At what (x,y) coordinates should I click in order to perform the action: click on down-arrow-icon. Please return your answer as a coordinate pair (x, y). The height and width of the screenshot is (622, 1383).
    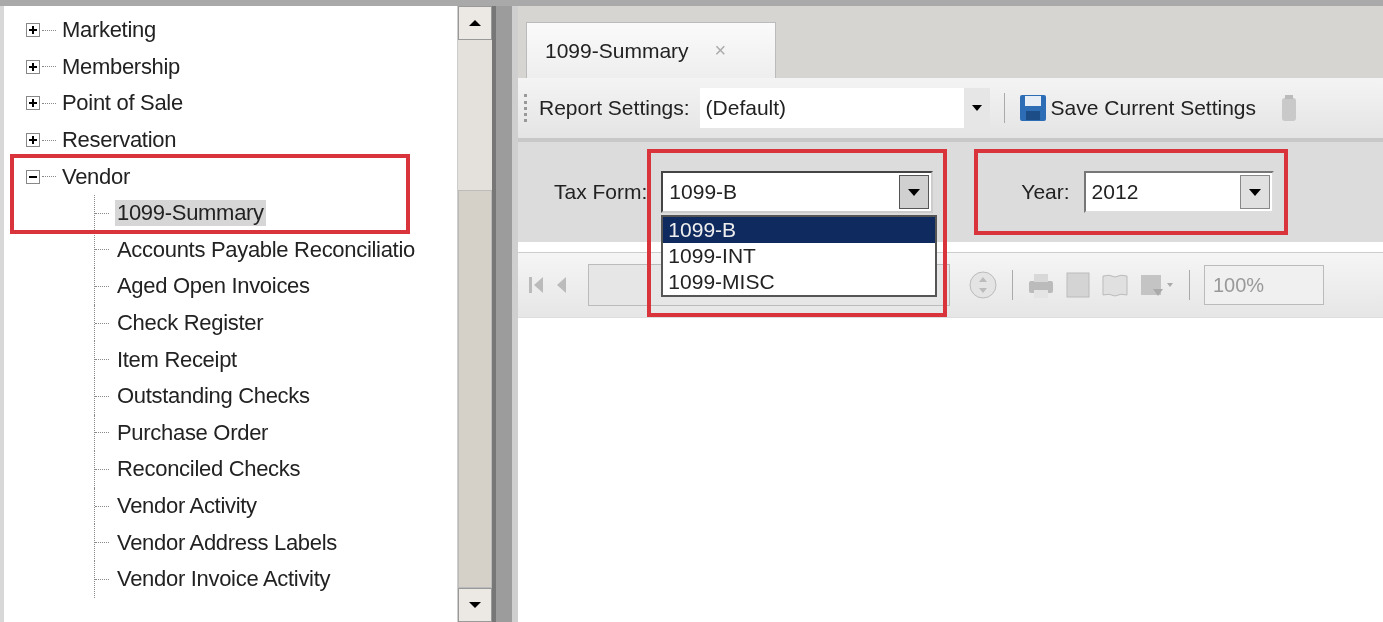
    Looking at the image, I should click on (475, 605).